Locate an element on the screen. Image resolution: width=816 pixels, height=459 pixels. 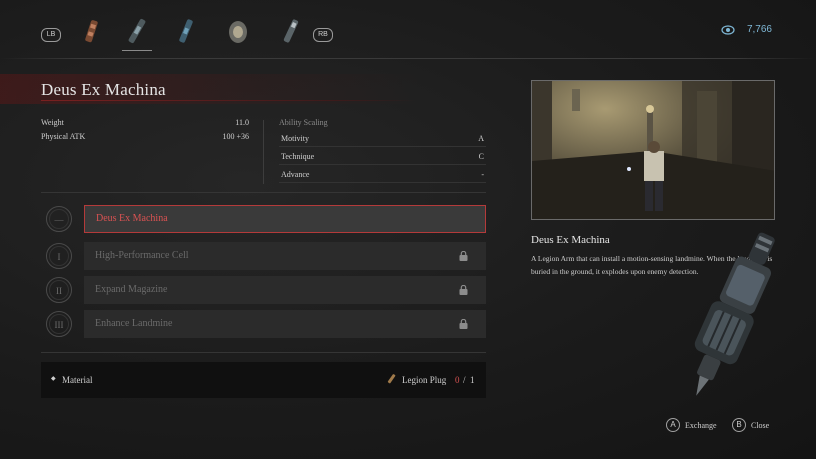
material-have-count: 0 is located at coordinates (457, 380).